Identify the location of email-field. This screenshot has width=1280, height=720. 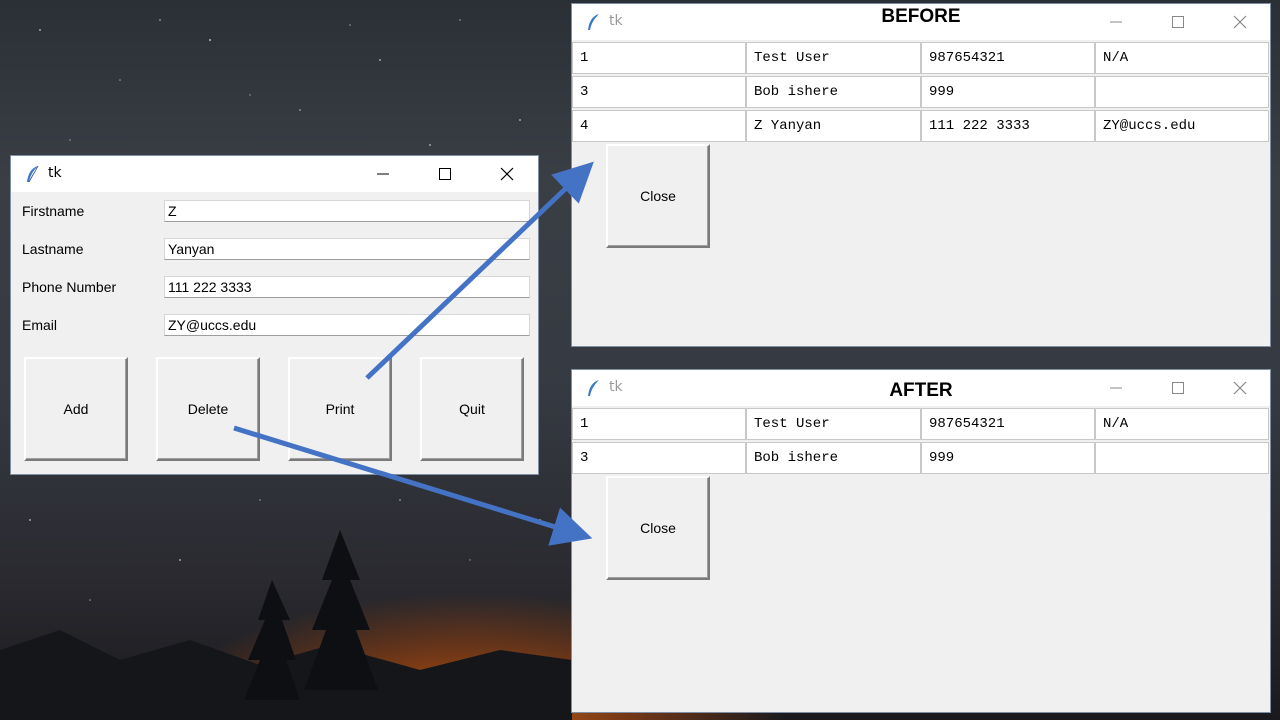
(347, 325).